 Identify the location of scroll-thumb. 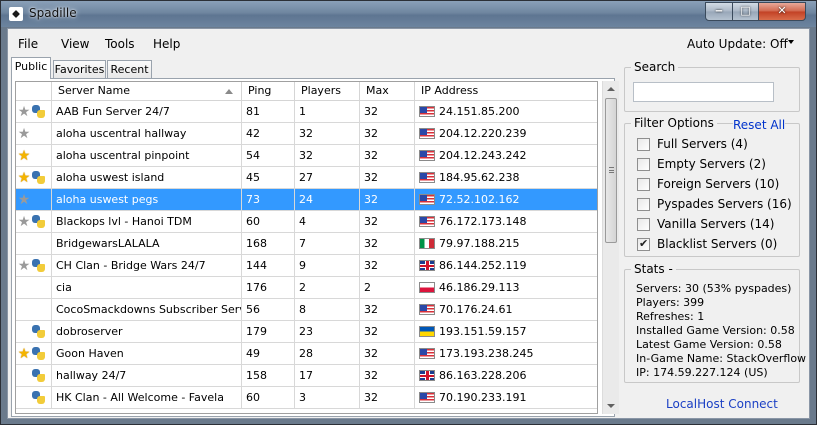
(611, 170).